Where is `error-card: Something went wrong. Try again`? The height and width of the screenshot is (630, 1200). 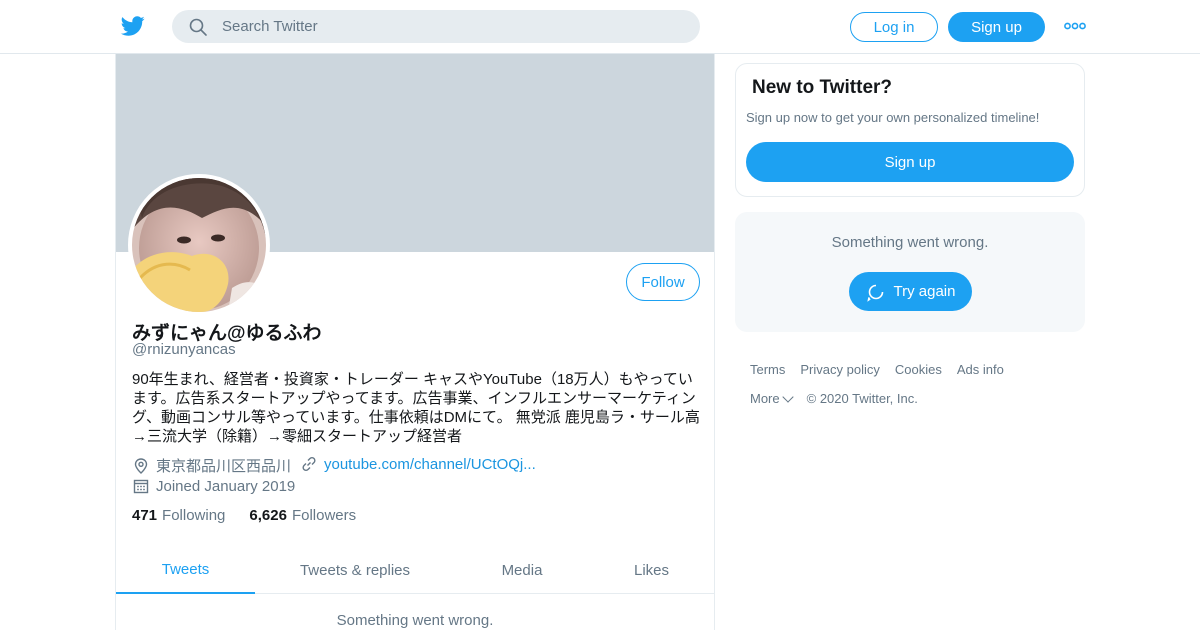
error-card: Something went wrong. Try again is located at coordinates (910, 272).